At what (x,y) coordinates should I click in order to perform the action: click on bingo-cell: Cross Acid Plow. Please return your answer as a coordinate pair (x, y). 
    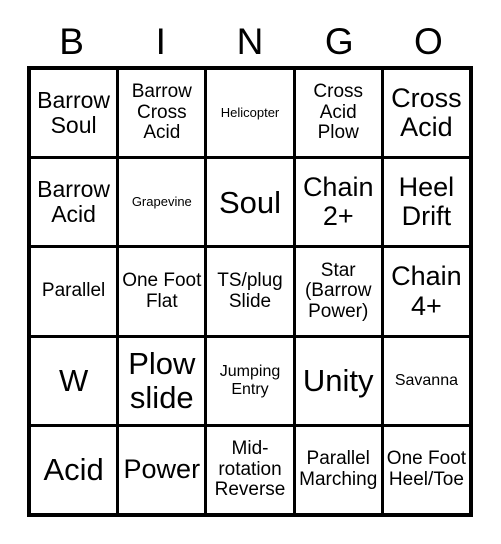
    Looking at the image, I should click on (339, 113).